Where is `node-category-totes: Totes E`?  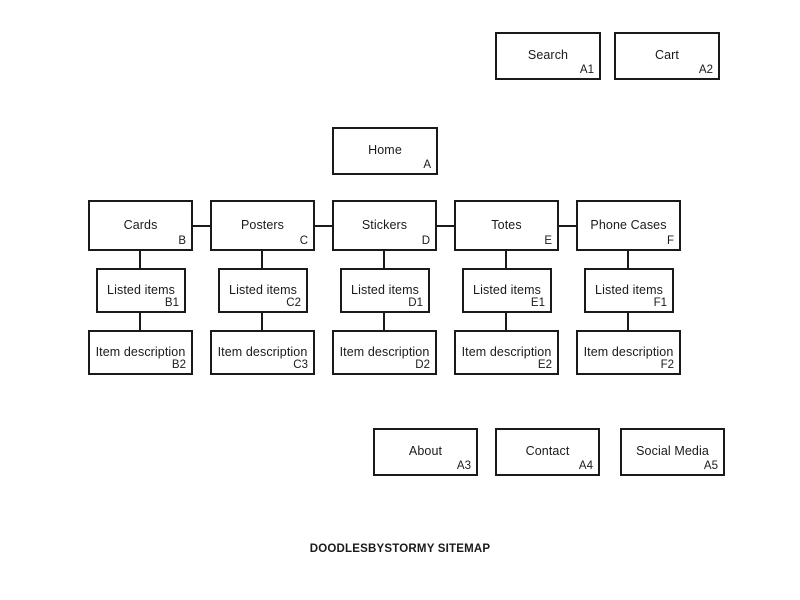 node-category-totes: Totes E is located at coordinates (506, 225).